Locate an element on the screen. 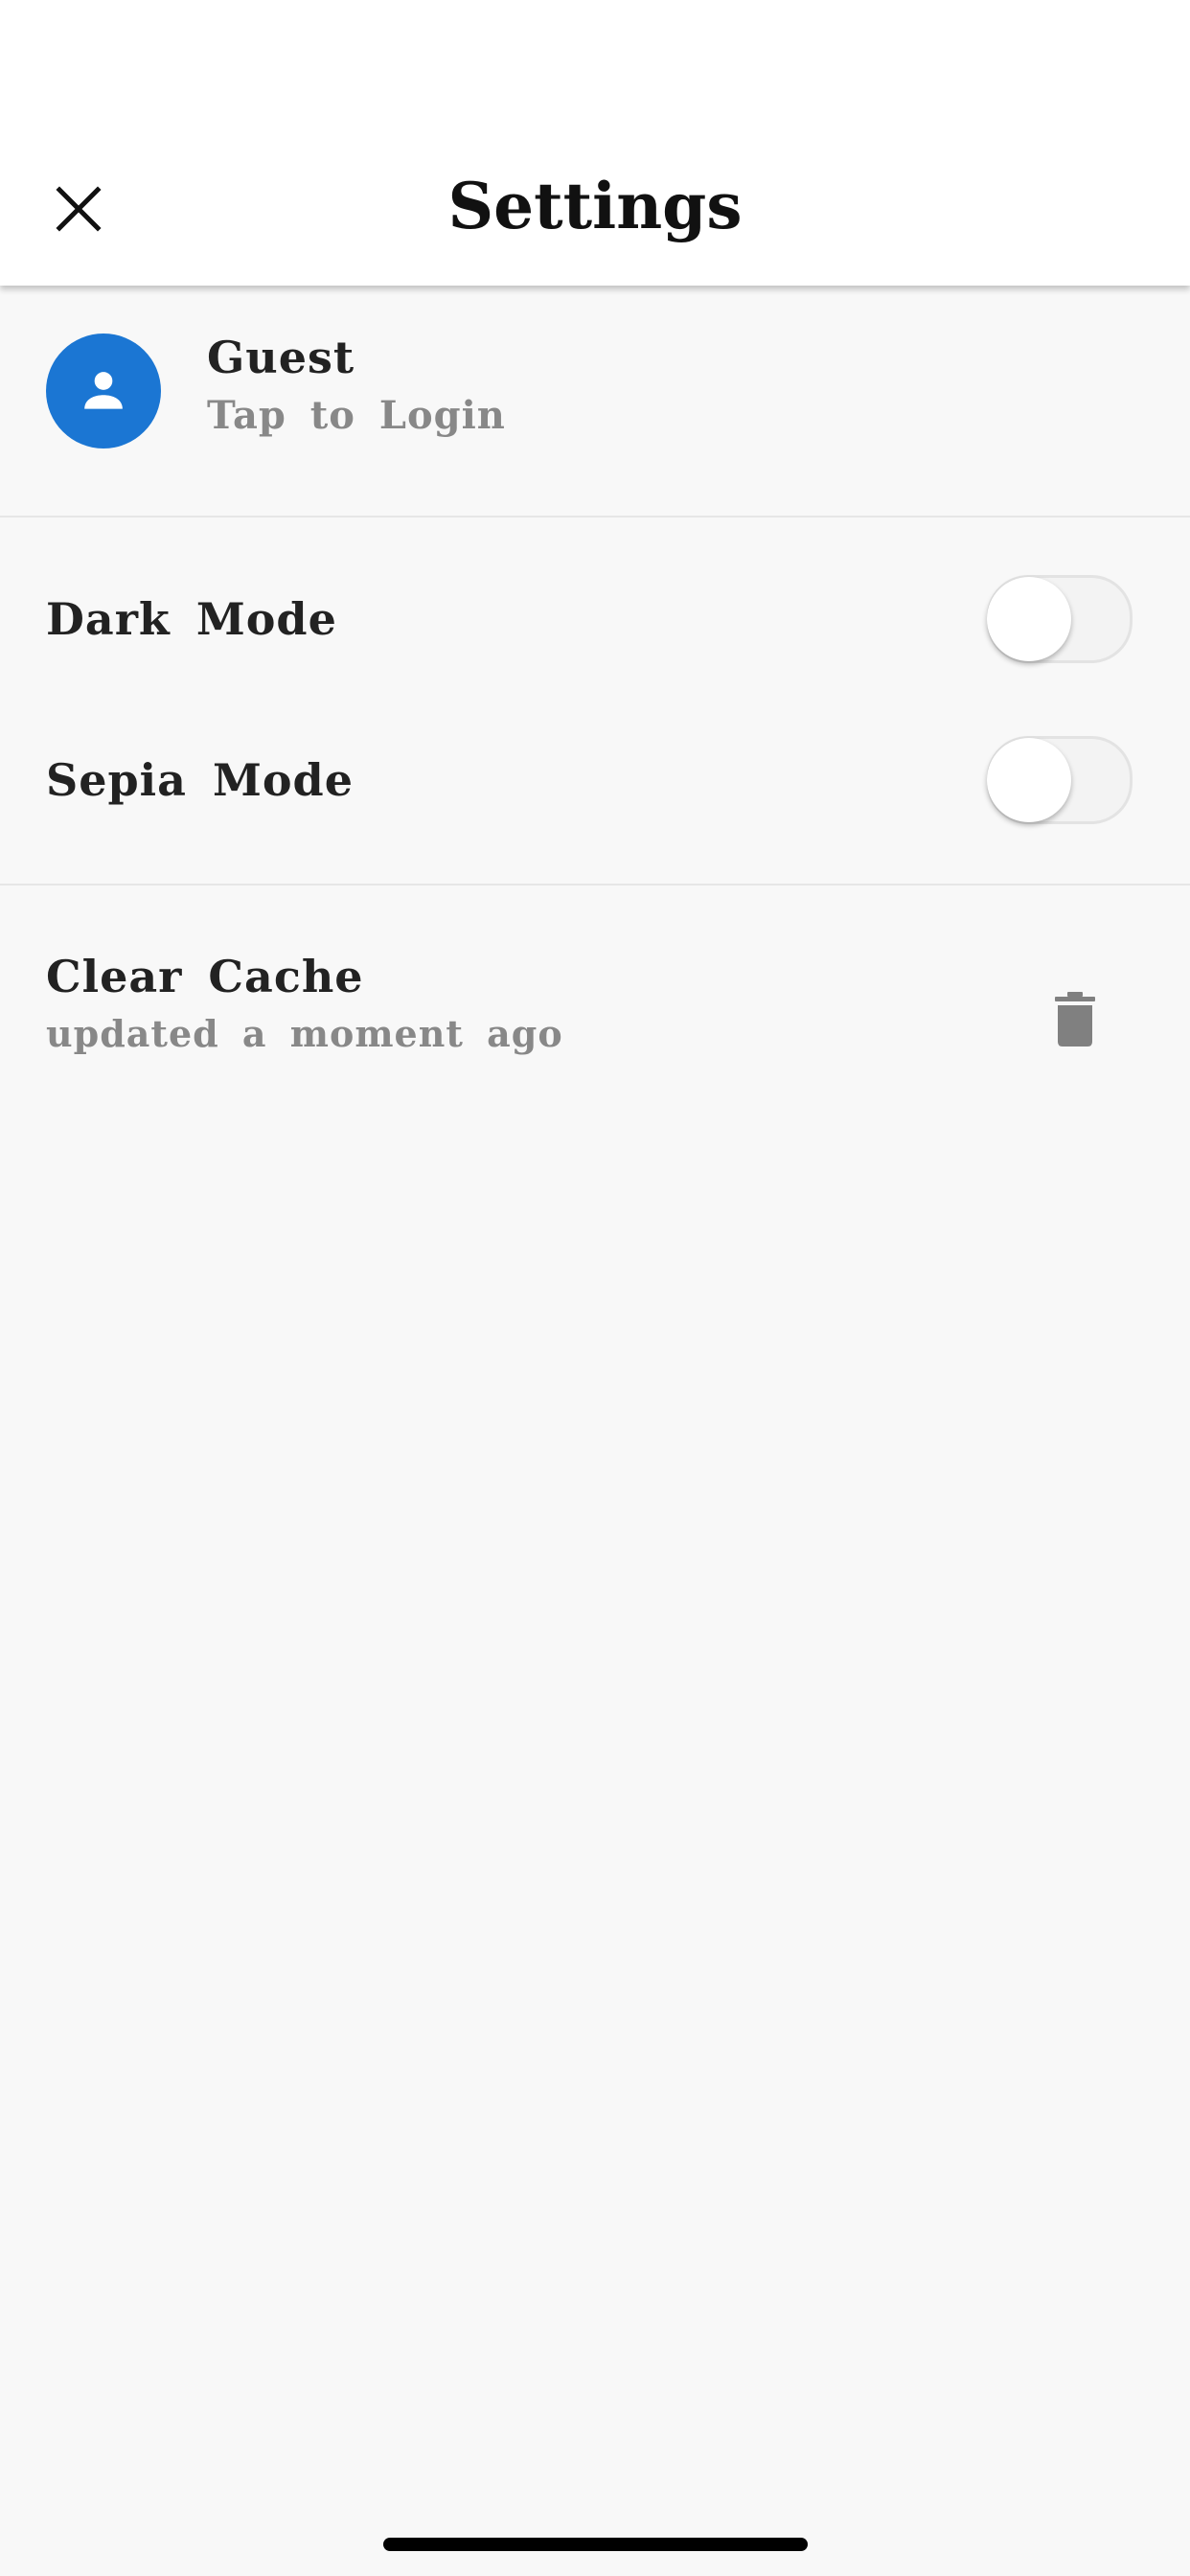 The width and height of the screenshot is (1190, 2576). dark-mode-label: Dark Mode is located at coordinates (191, 619).